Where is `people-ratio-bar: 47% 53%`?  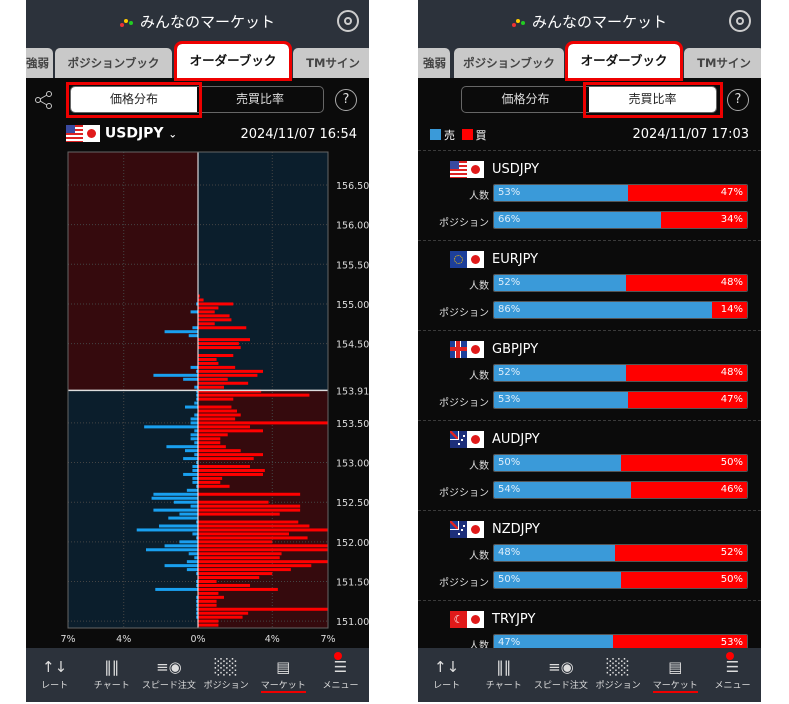 people-ratio-bar: 47% 53% is located at coordinates (620, 641).